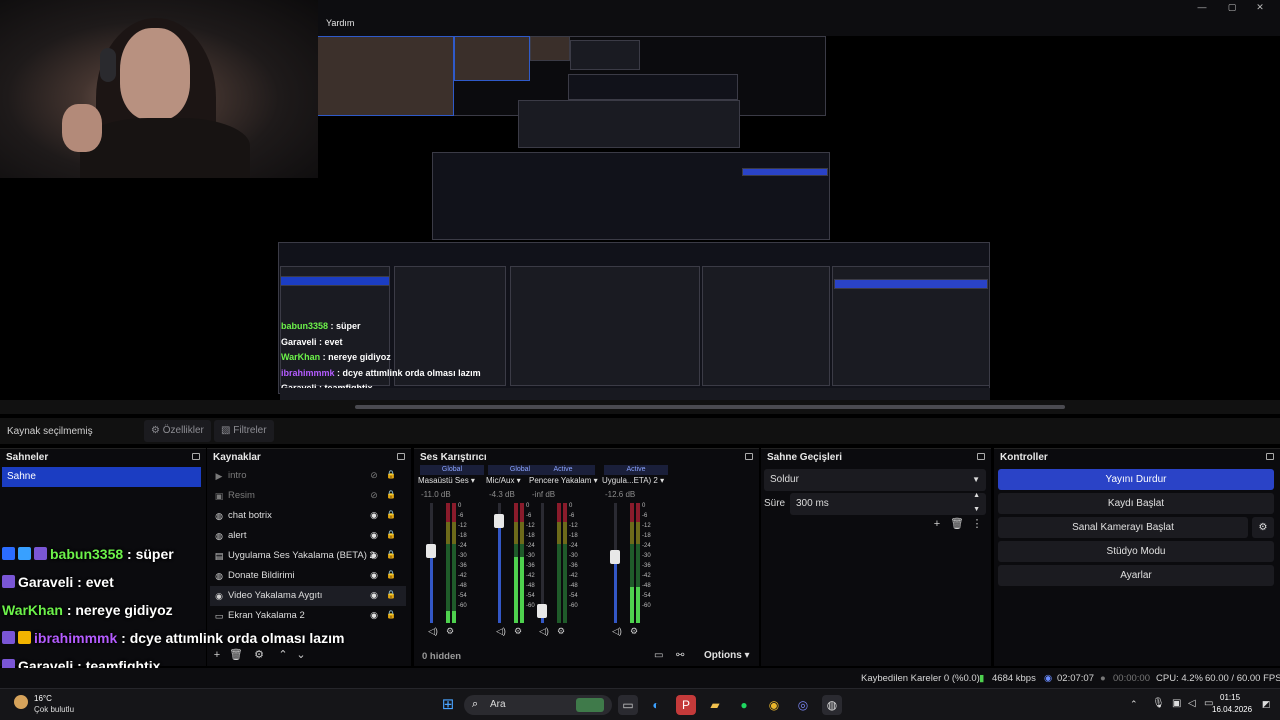  Describe the element at coordinates (516, 590) in the screenshot. I see `level-fill` at that location.